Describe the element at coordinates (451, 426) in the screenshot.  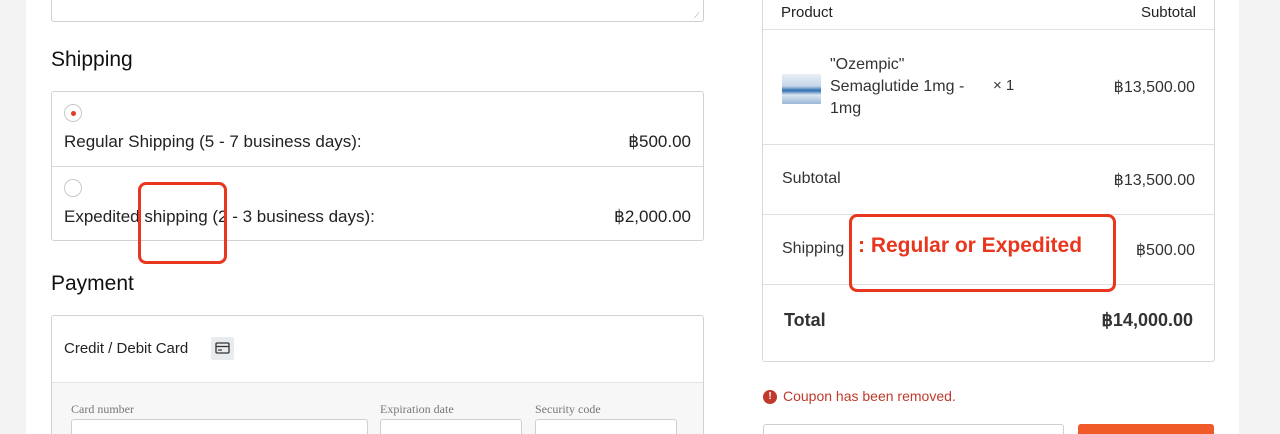
I see `expiration-date-input` at that location.